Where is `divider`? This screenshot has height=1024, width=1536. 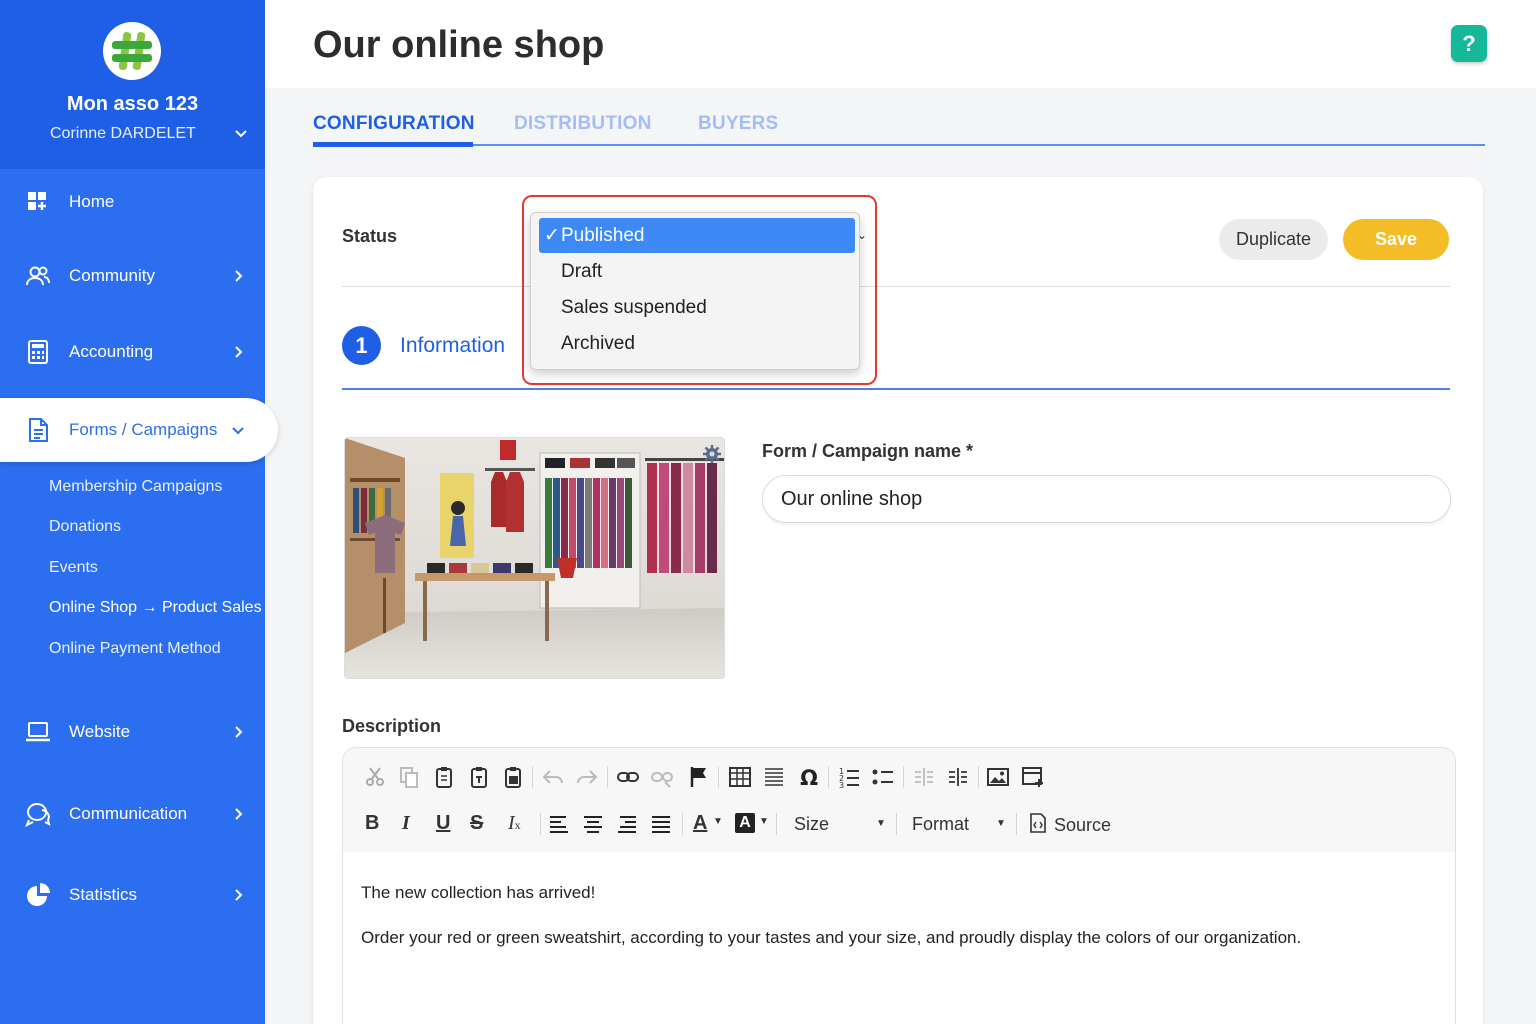
divider is located at coordinates (896, 286).